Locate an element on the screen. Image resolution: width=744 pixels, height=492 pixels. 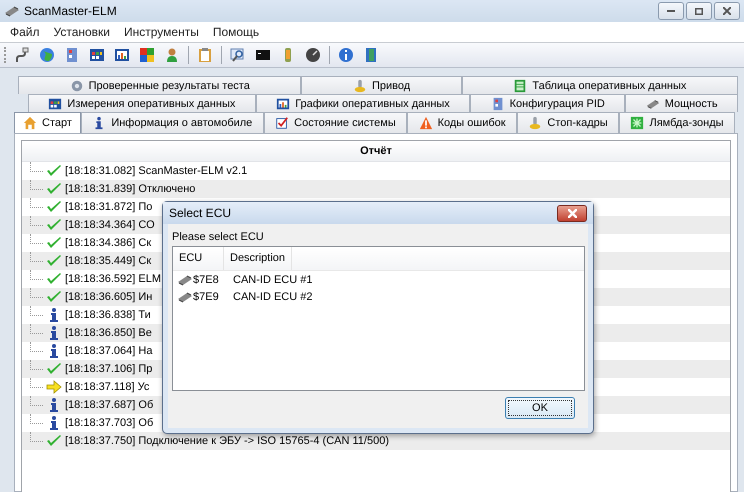
tab: Привод is located at coordinates (381, 85).